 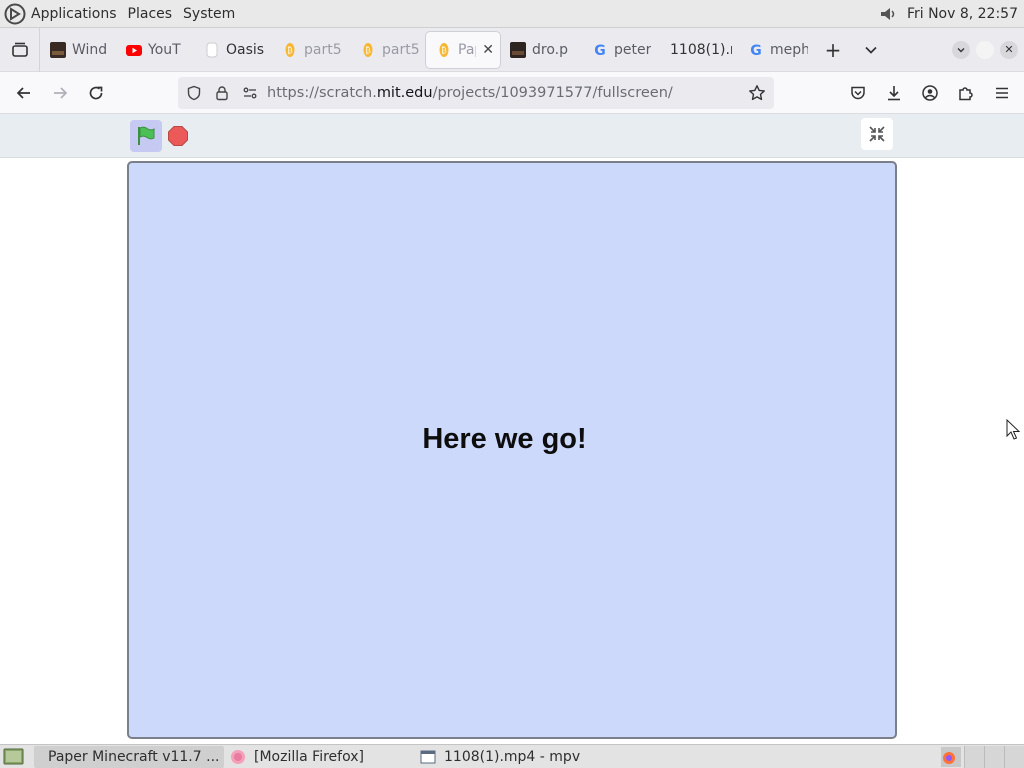 I want to click on system-menu: System, so click(x=209, y=14).